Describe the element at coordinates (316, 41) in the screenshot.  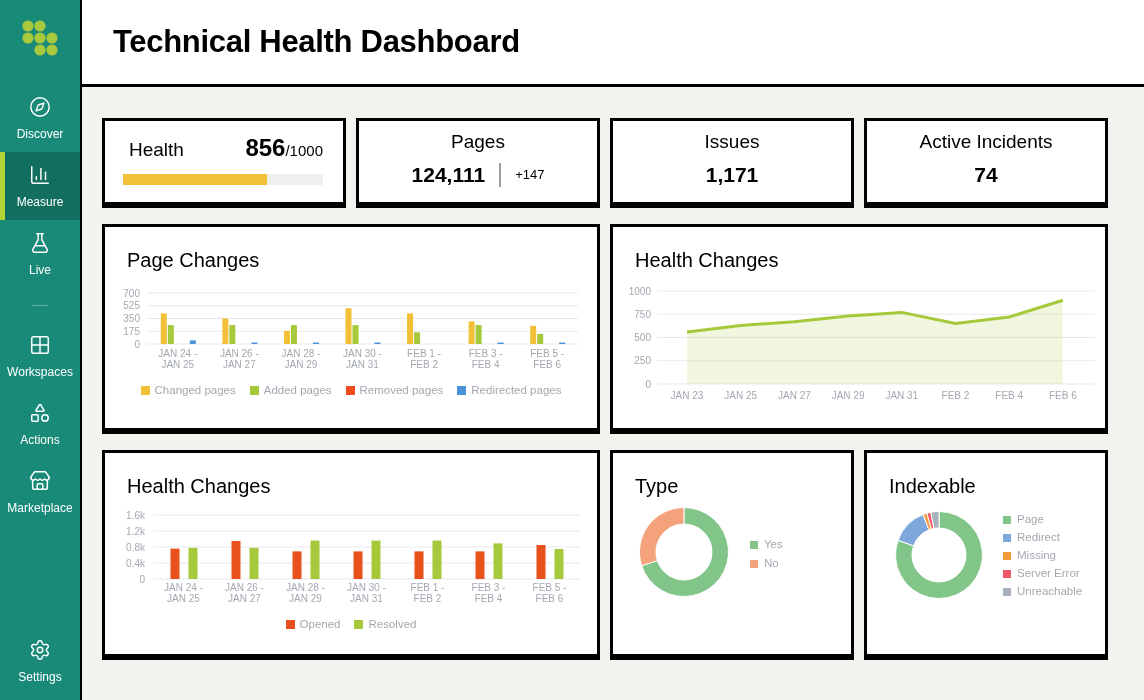
I see `page-title: Technical Health Dashboard` at that location.